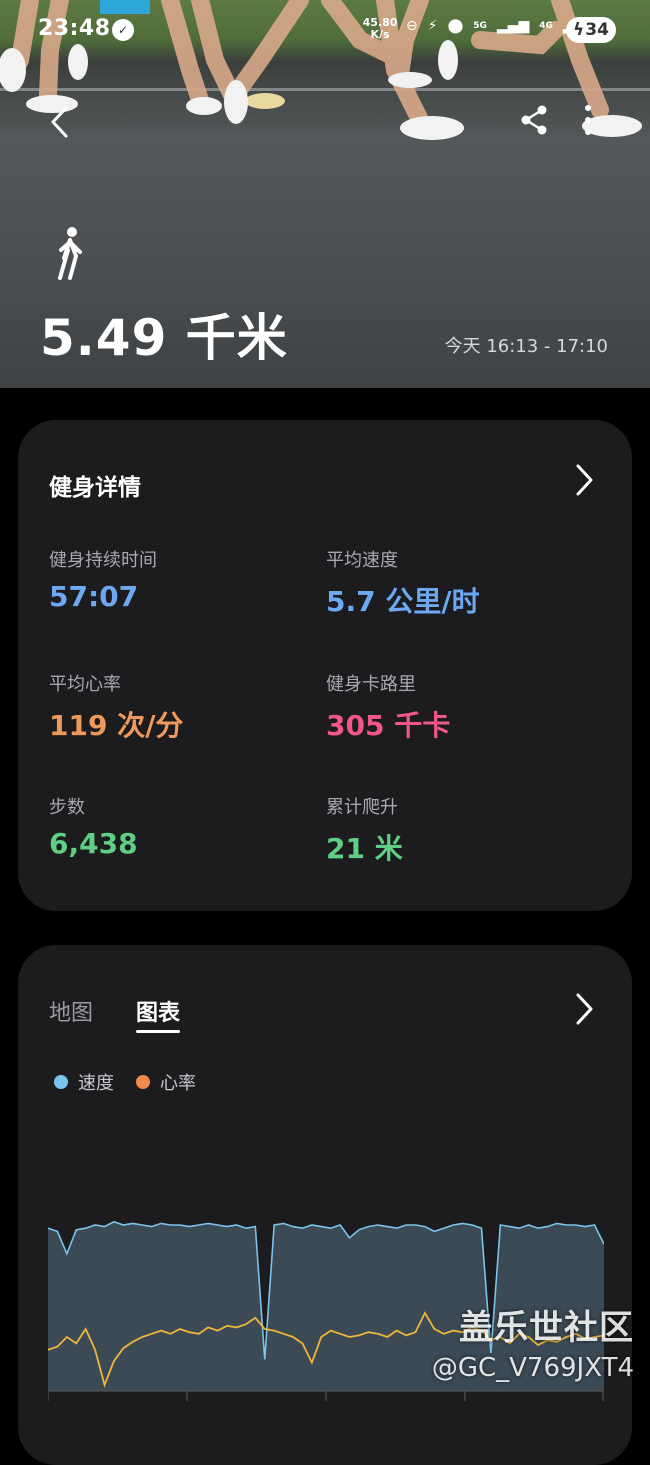 This screenshot has height=1465, width=650. Describe the element at coordinates (513, 26) in the screenshot. I see `signal-bars-icon: ▂▄▆` at that location.